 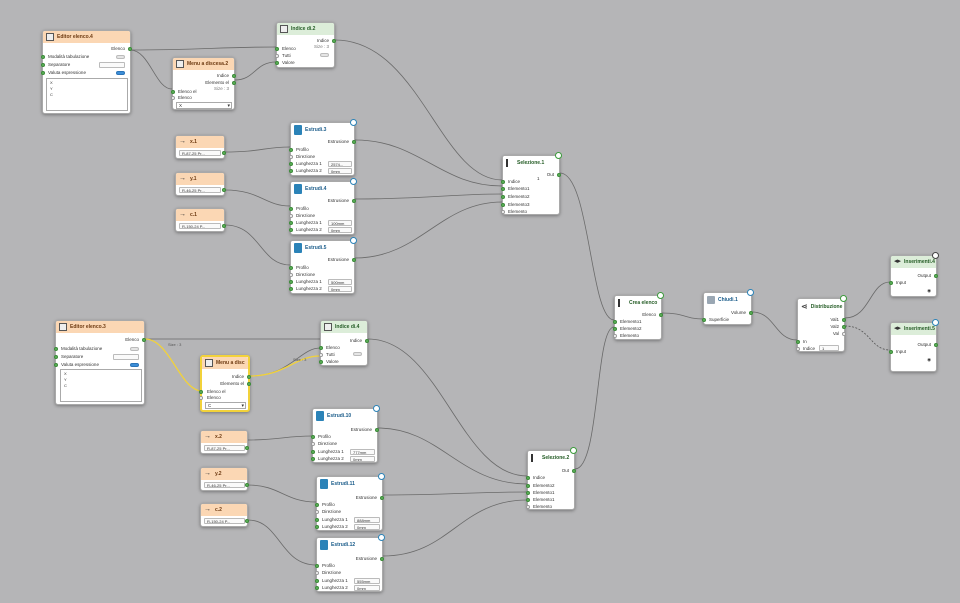 What do you see at coordinates (929, 360) in the screenshot?
I see `eye-icon: ◉` at bounding box center [929, 360].